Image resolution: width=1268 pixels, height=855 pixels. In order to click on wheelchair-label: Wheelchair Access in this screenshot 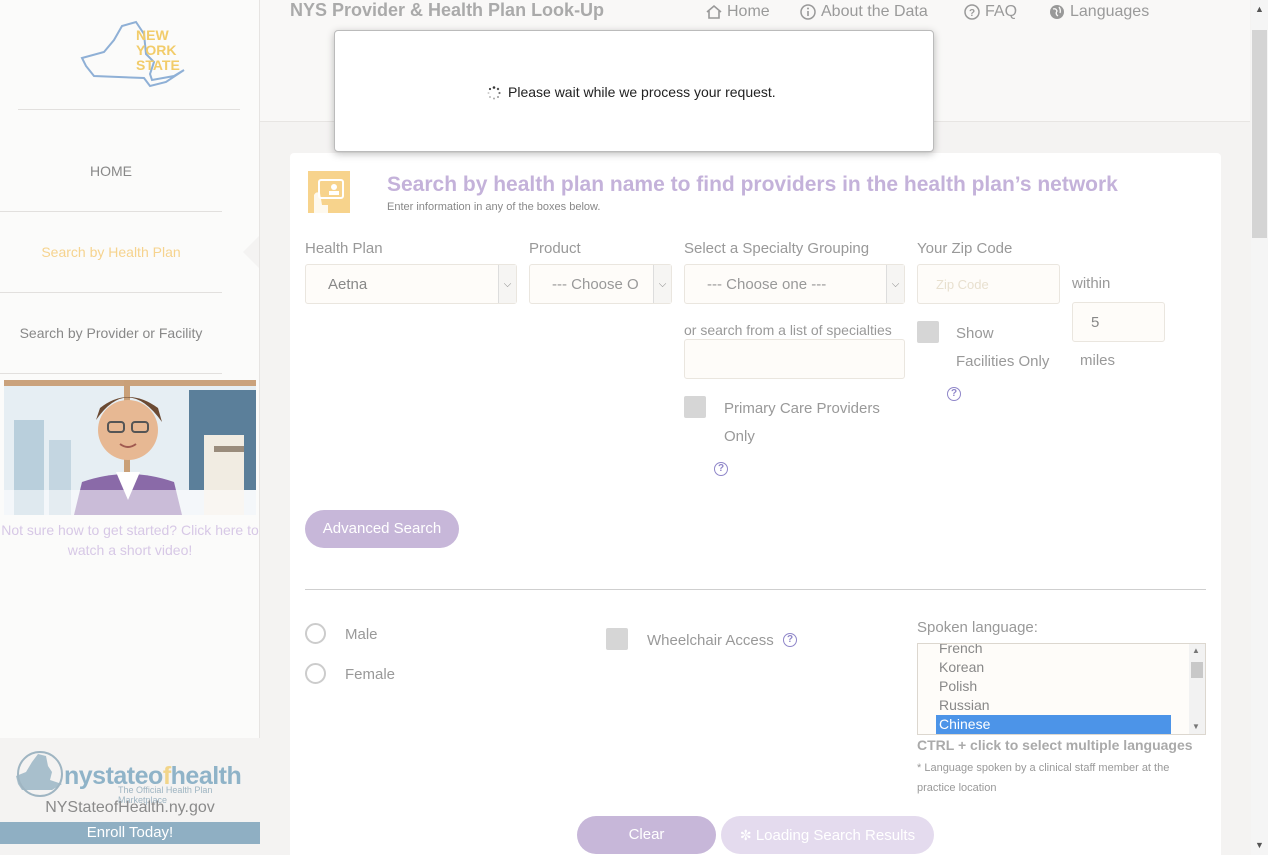, I will do `click(710, 640)`.